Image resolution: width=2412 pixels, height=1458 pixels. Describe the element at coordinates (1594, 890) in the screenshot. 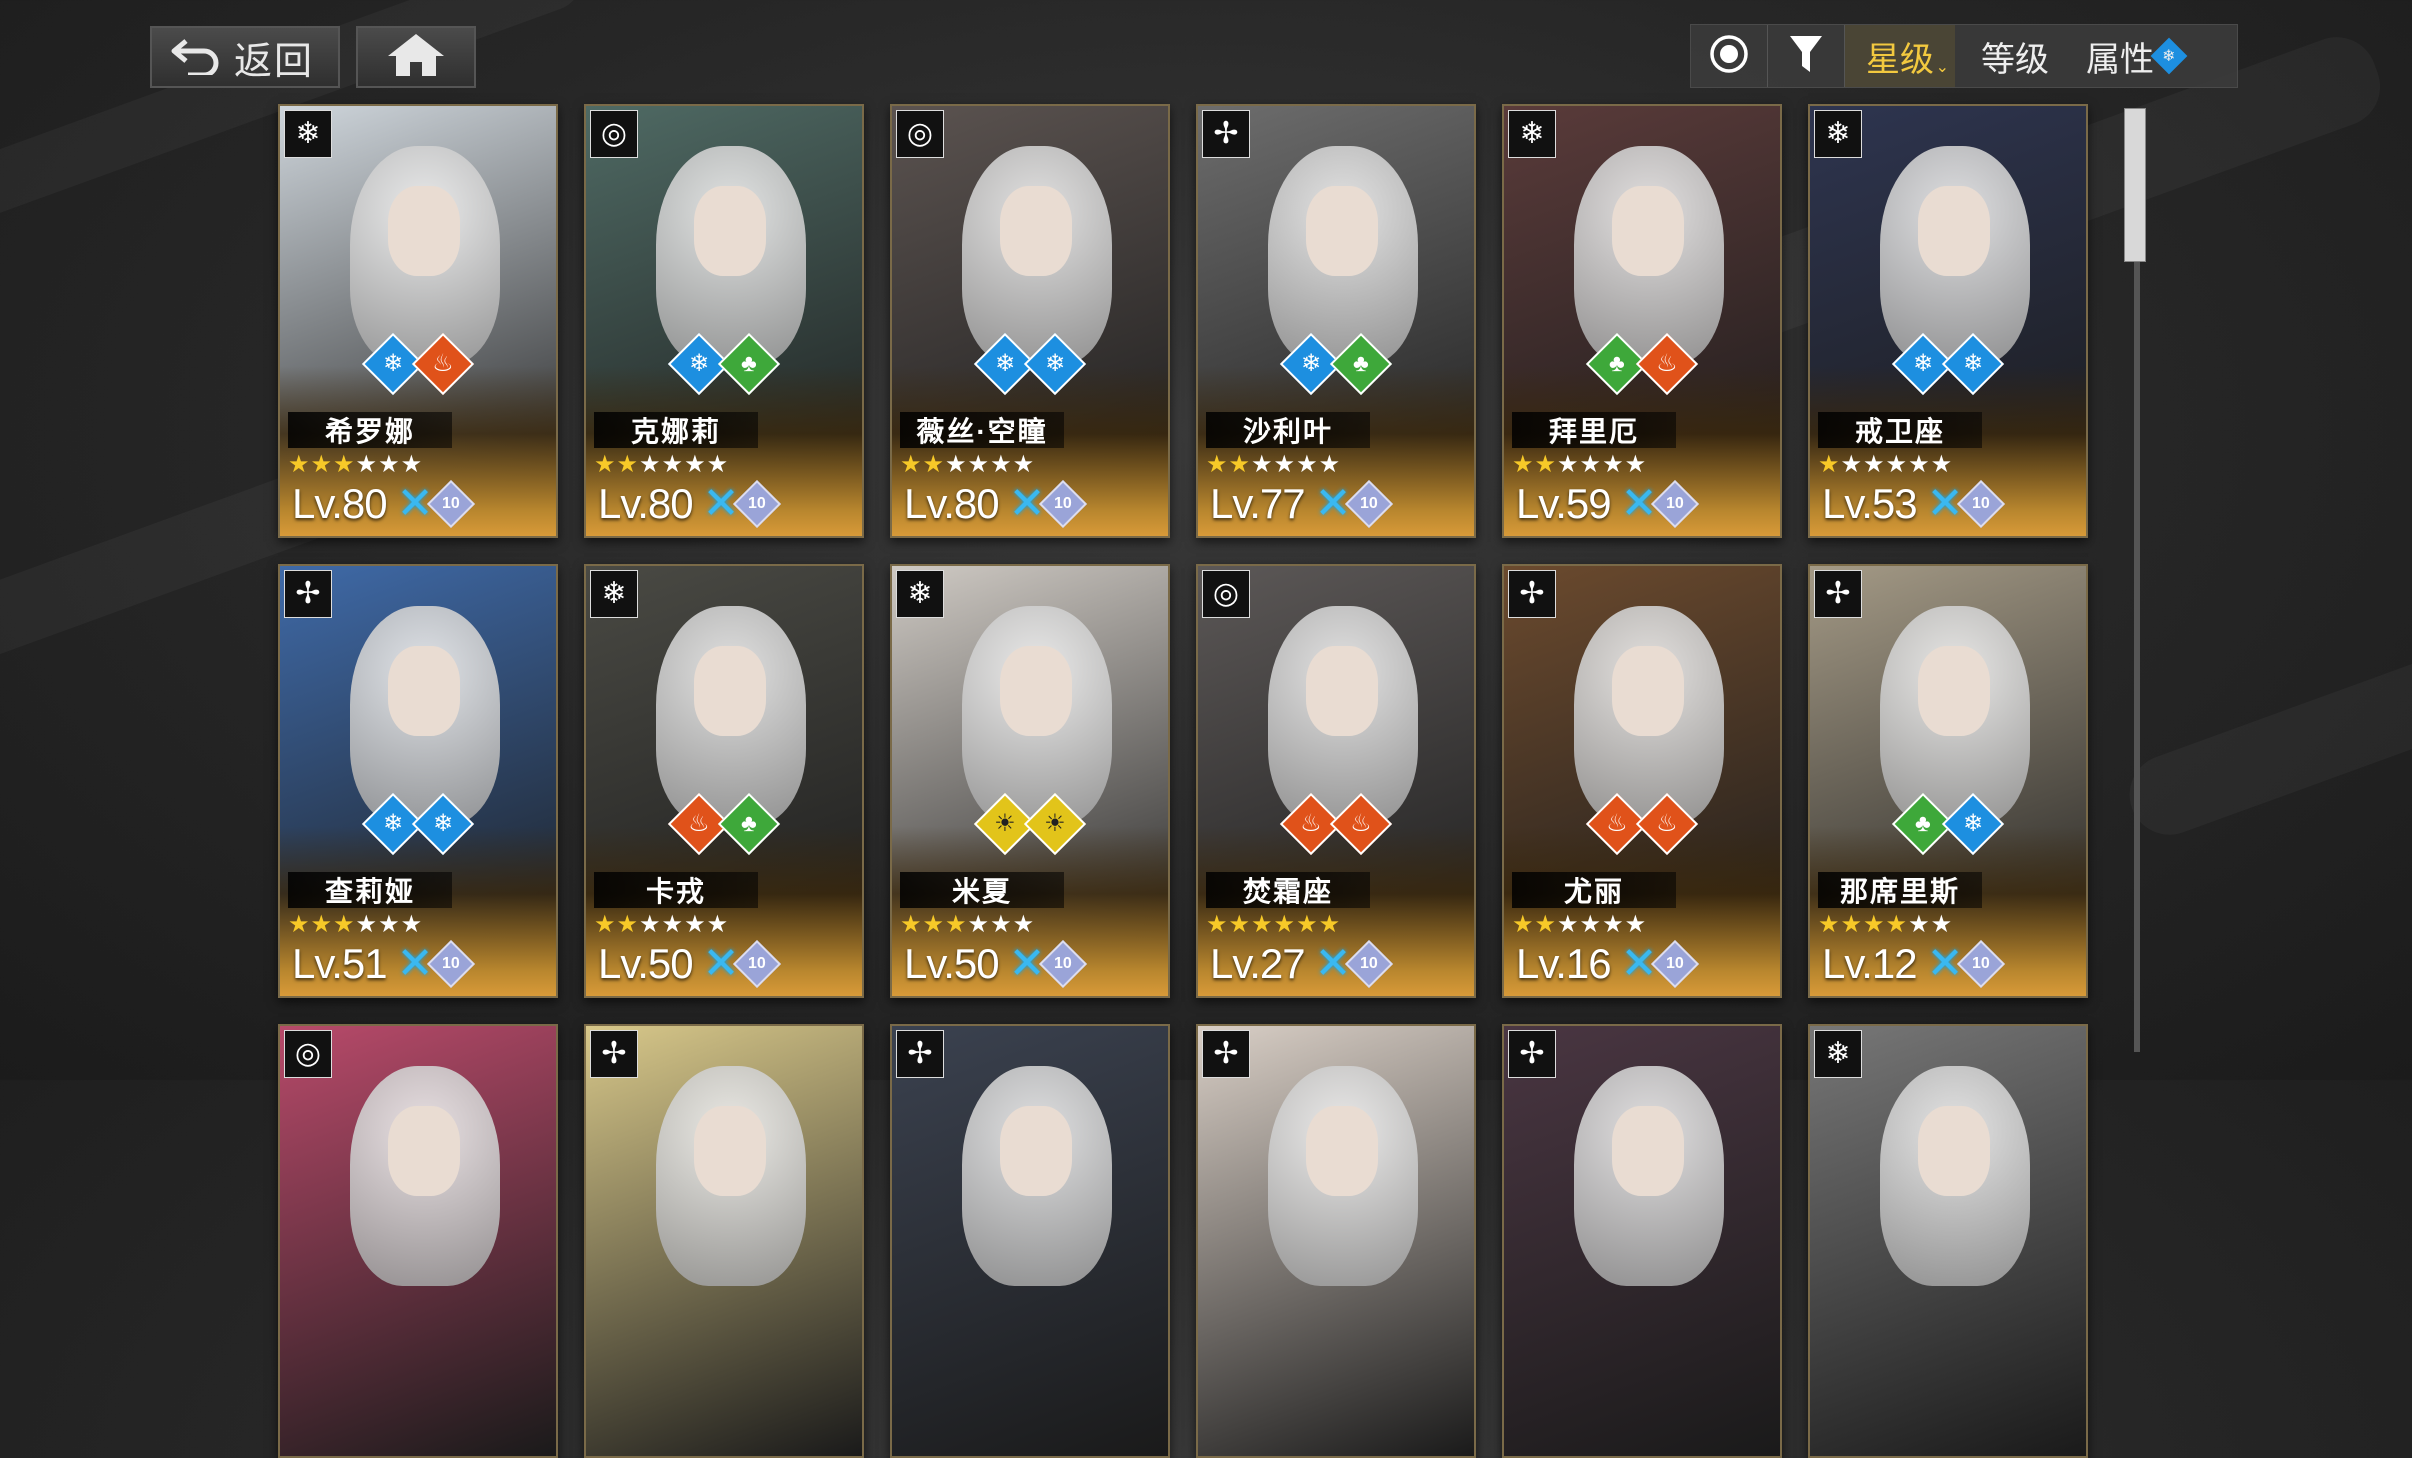

I see `character-name: 尤丽` at that location.